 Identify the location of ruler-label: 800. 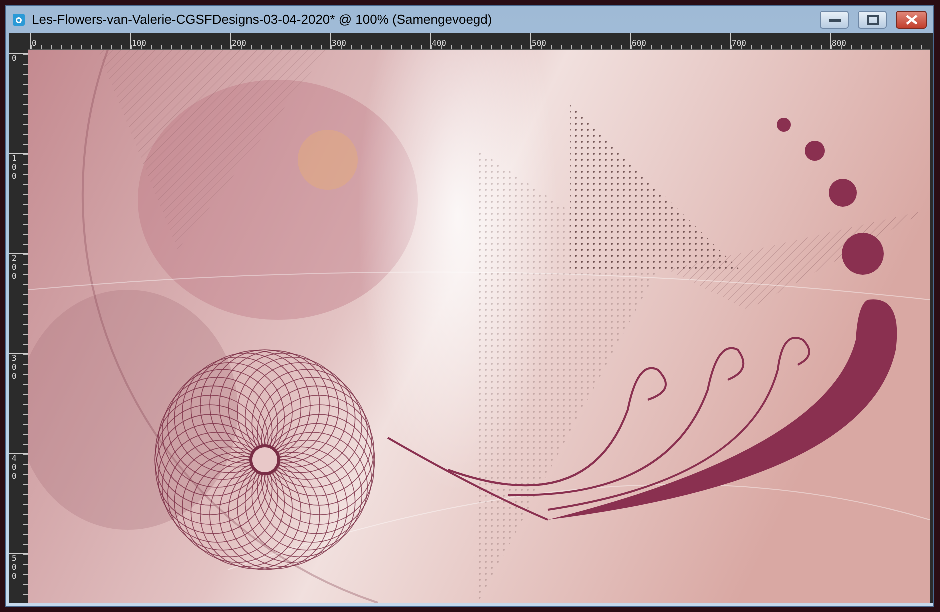
(838, 44).